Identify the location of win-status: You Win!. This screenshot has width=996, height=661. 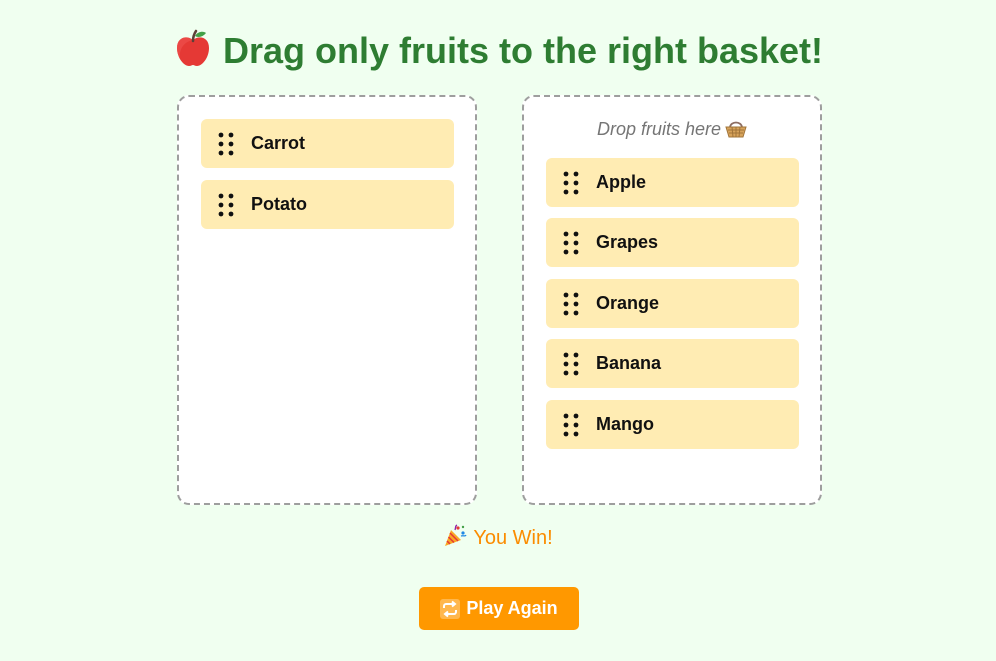
(498, 538).